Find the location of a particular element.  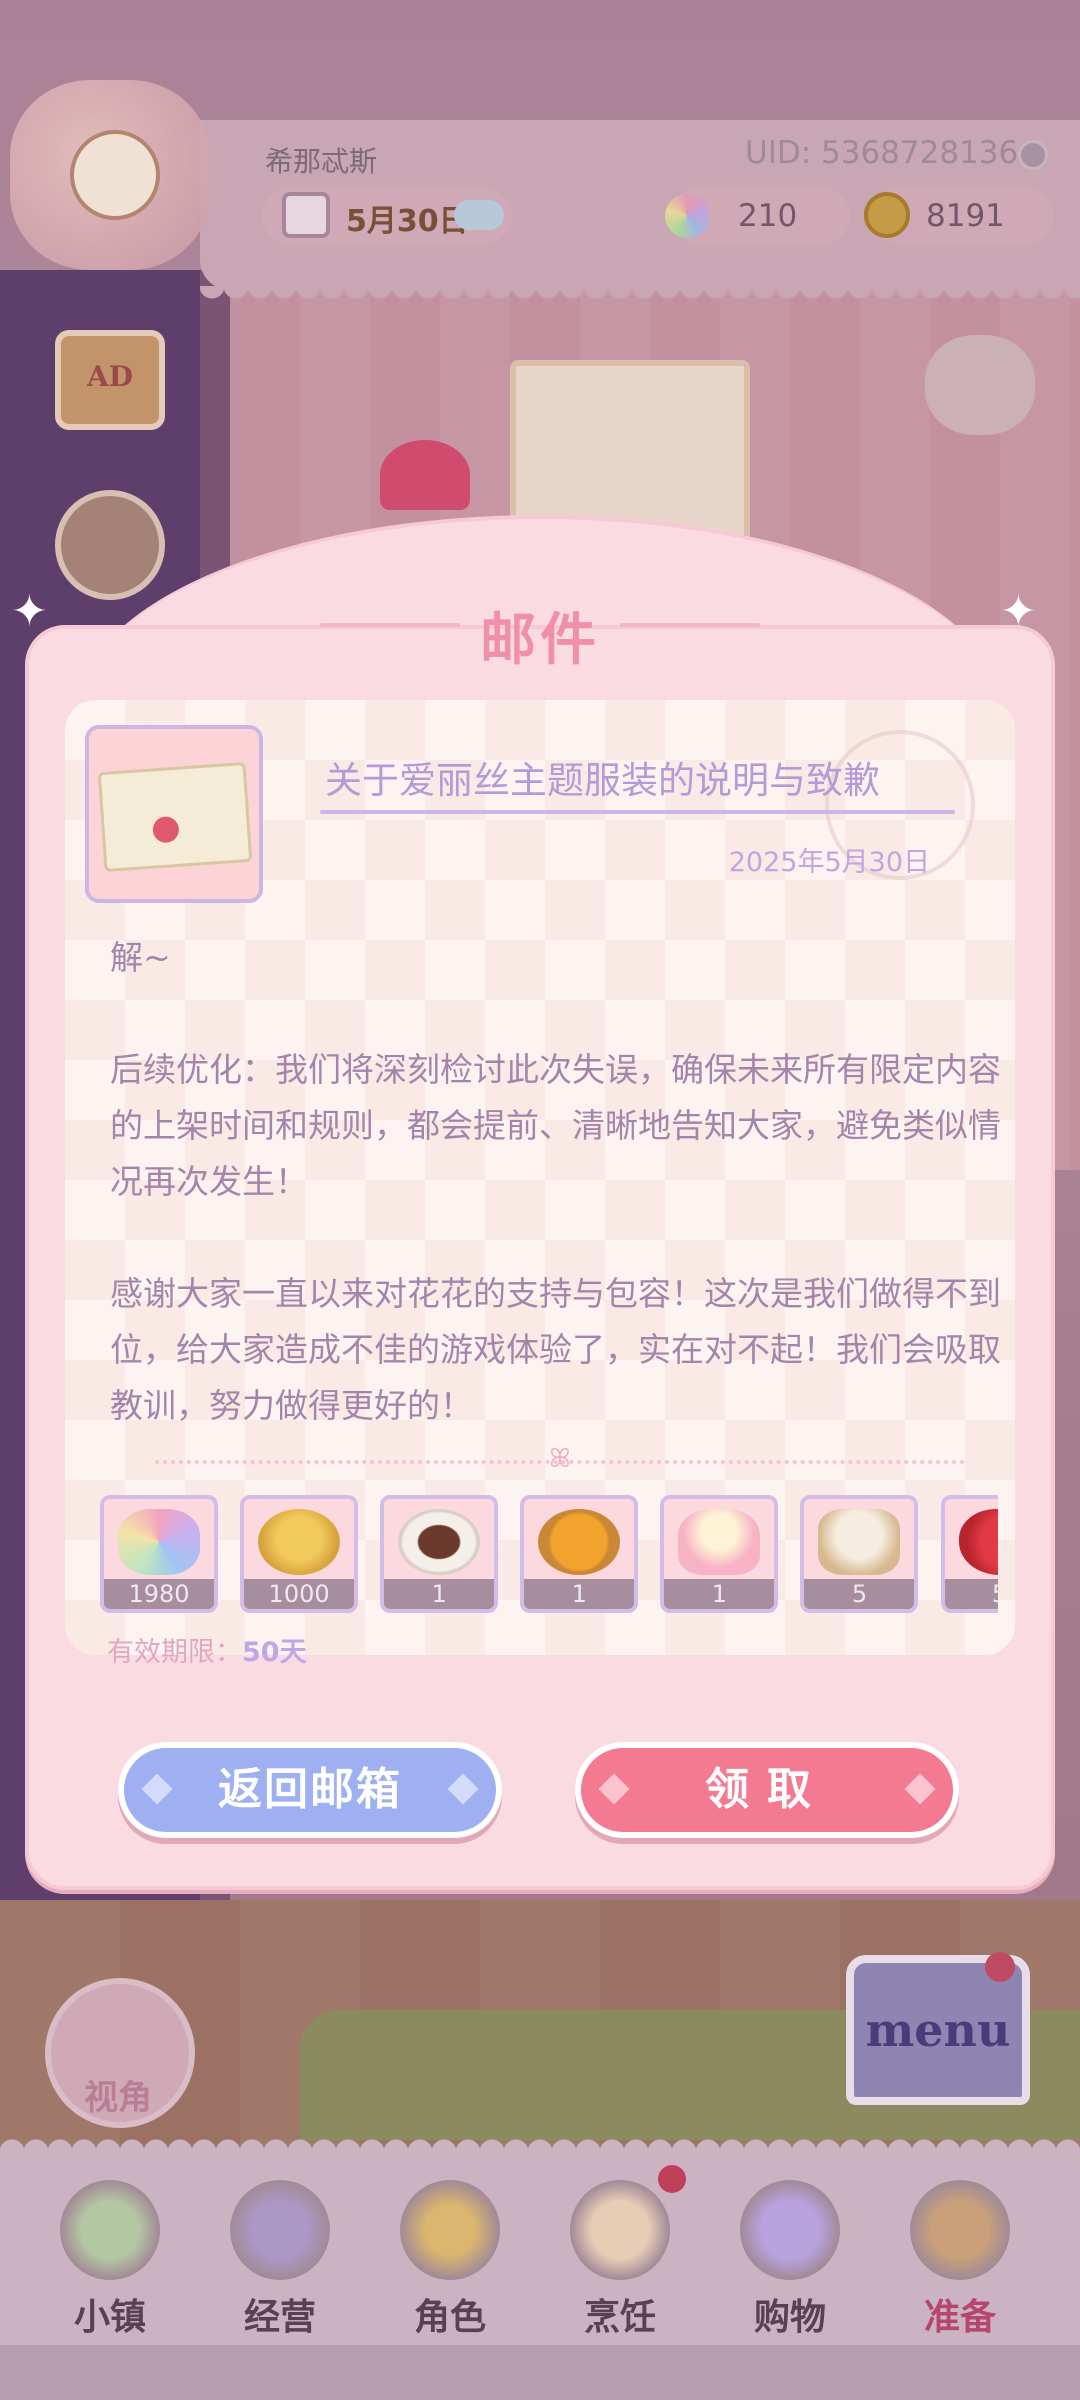

tab-label: 角色 is located at coordinates (449, 2317).